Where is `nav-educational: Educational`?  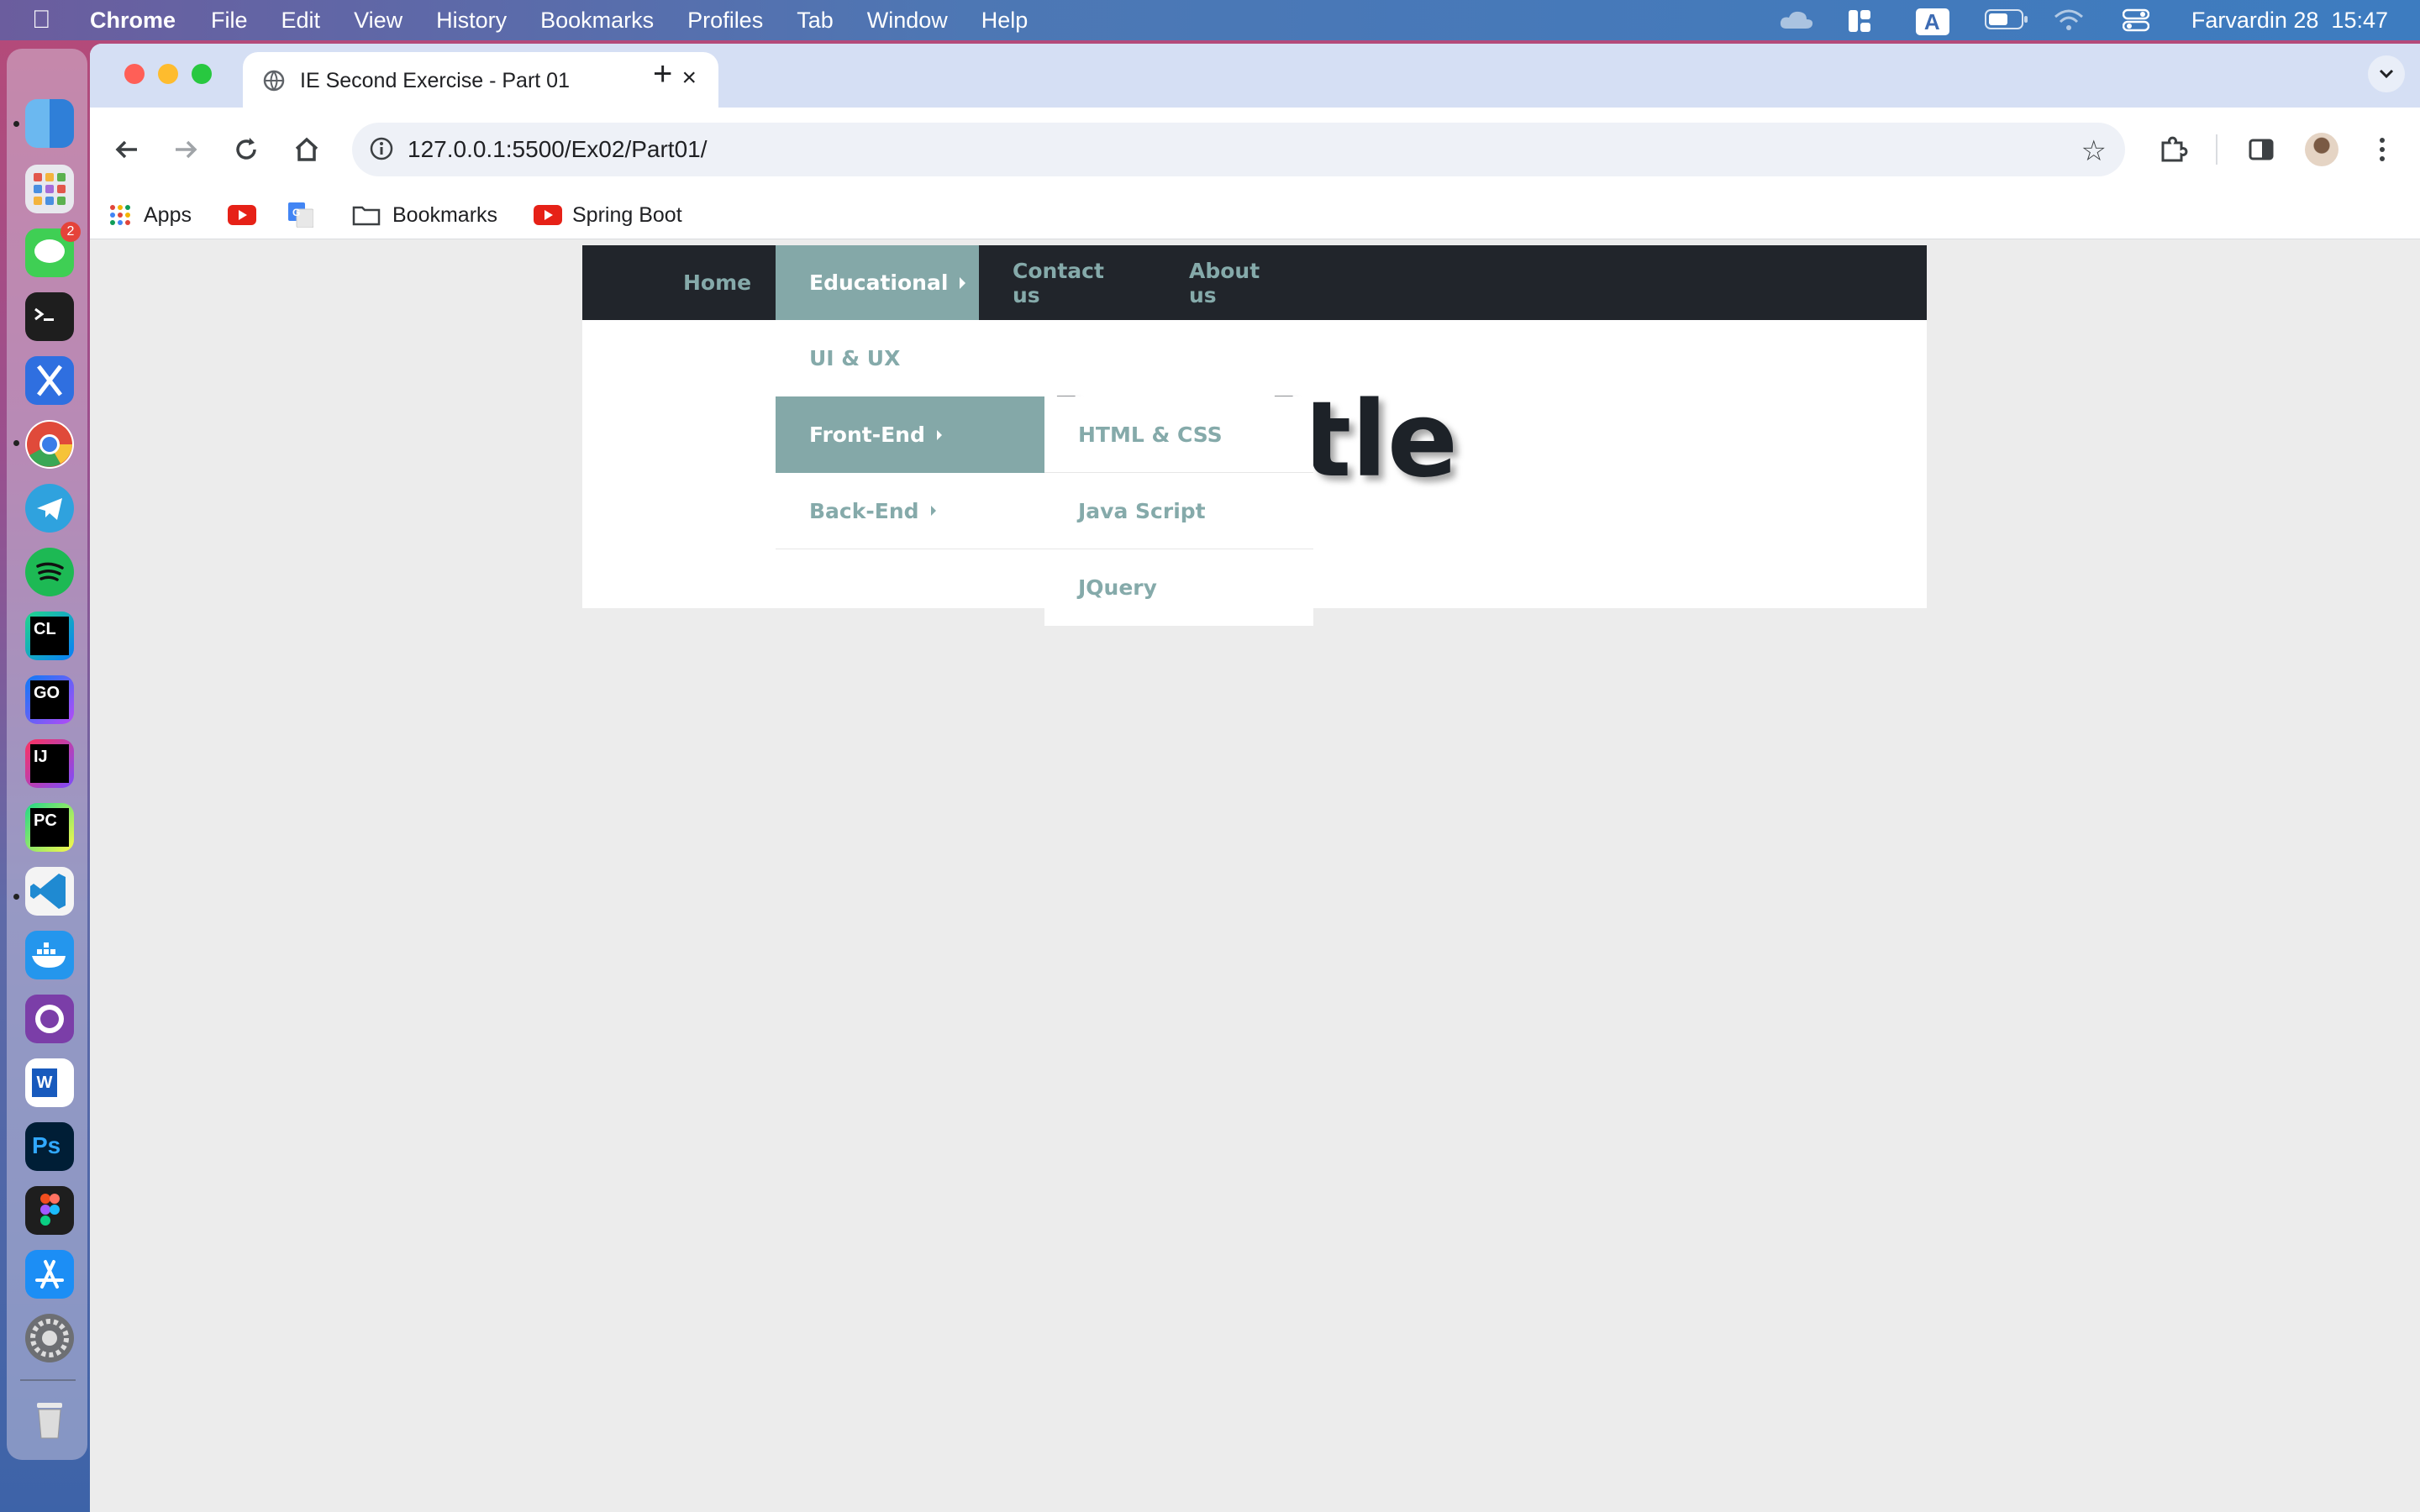
nav-educational: Educational is located at coordinates (877, 282).